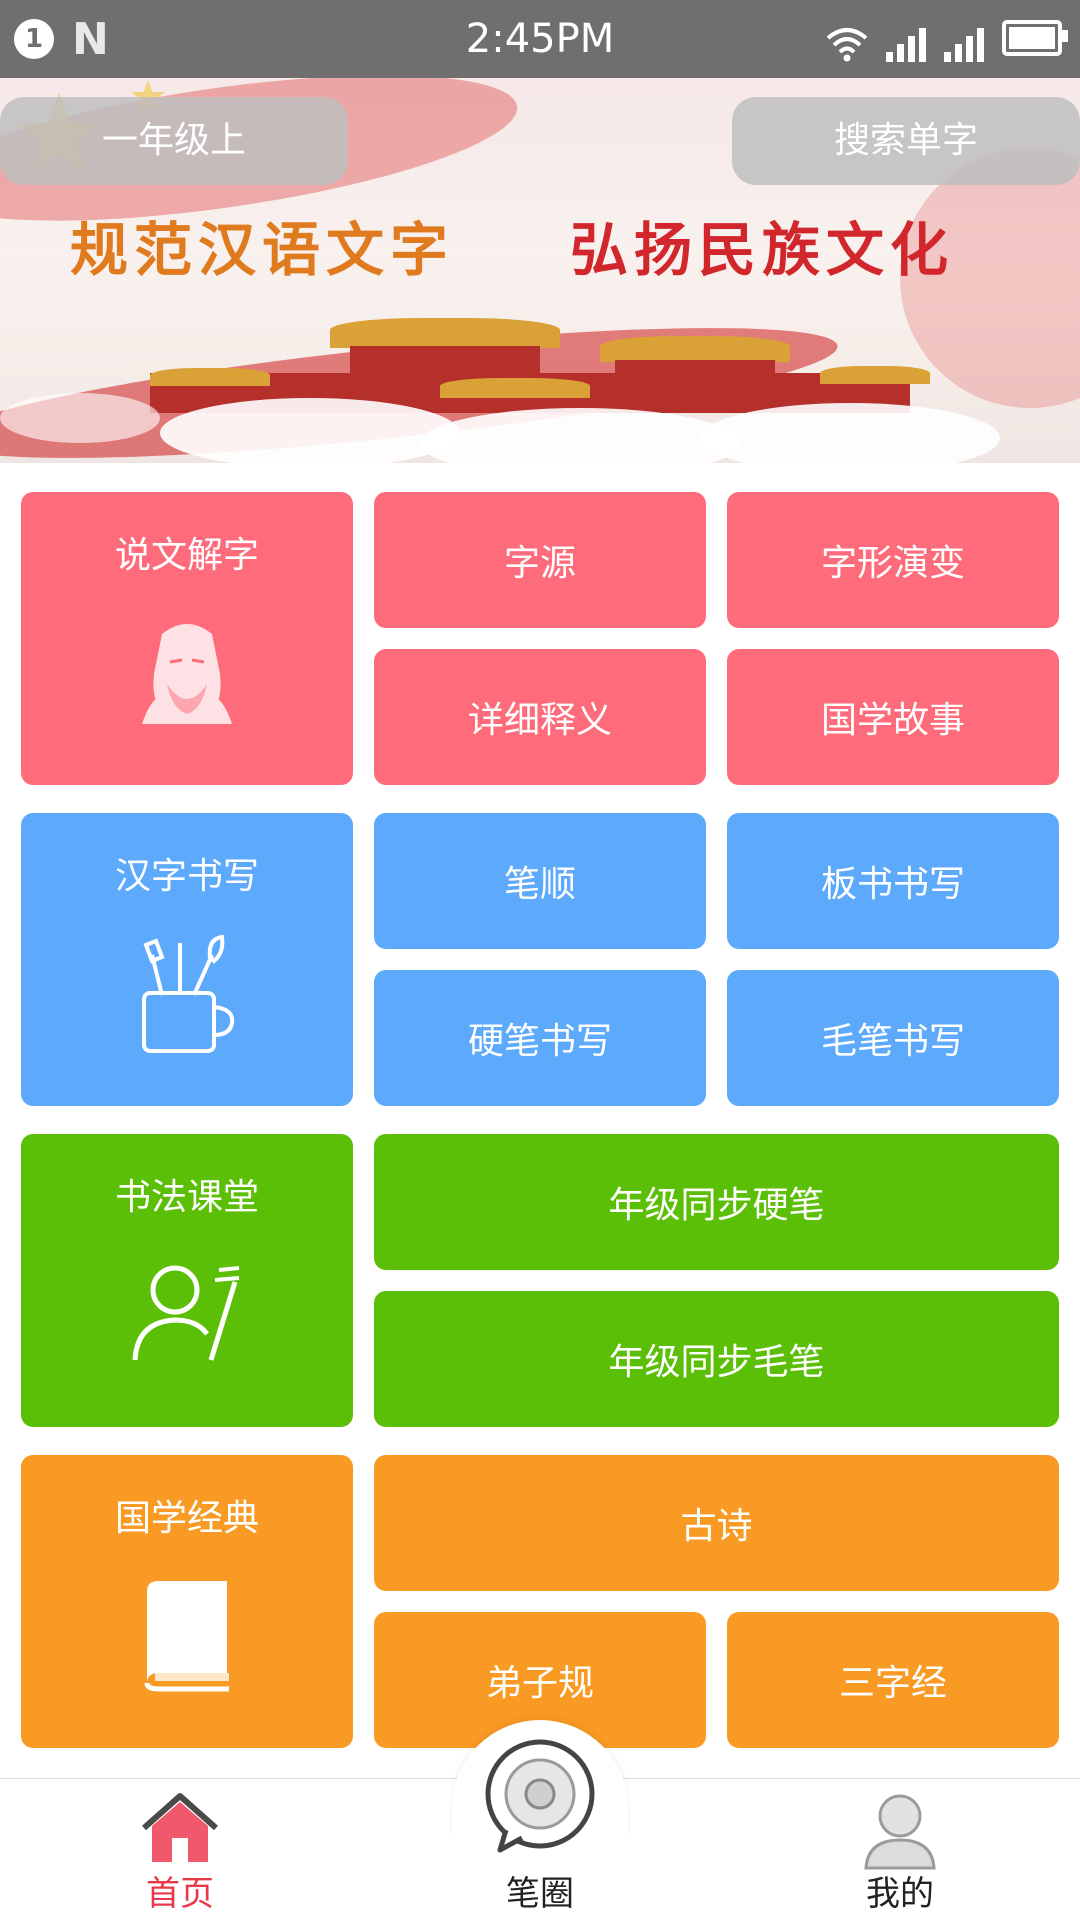 Image resolution: width=1080 pixels, height=1921 pixels. What do you see at coordinates (180, 1890) in the screenshot?
I see `nav-home-label: 首页` at bounding box center [180, 1890].